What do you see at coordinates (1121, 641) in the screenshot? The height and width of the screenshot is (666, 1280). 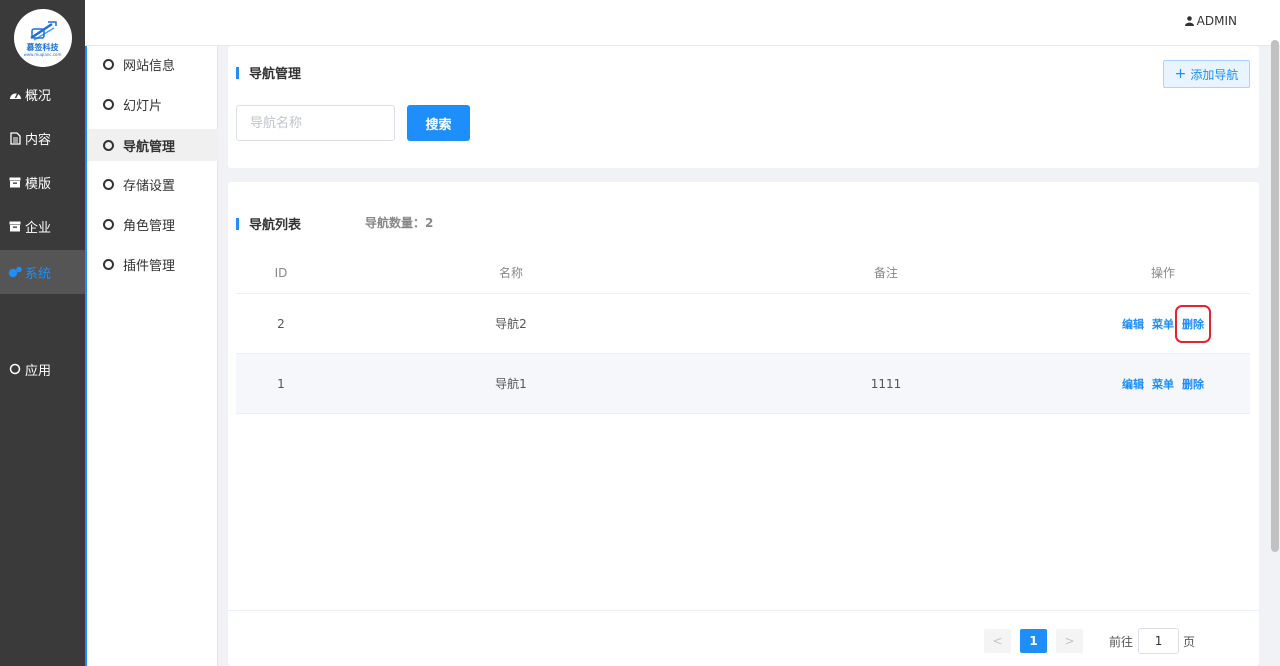 I see `goto-label: 前往` at bounding box center [1121, 641].